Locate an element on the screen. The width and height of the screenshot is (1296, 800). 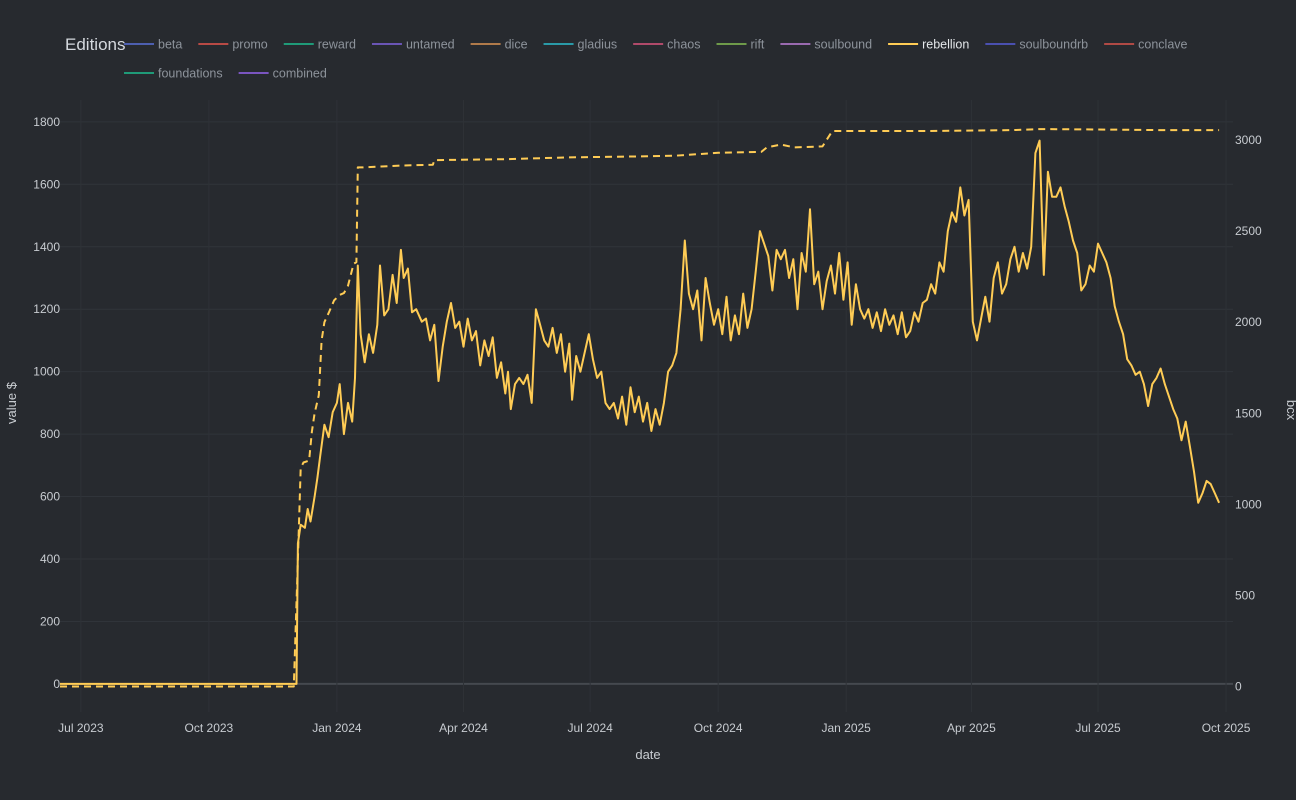
y2-tick-label: 500 is located at coordinates (1245, 595).